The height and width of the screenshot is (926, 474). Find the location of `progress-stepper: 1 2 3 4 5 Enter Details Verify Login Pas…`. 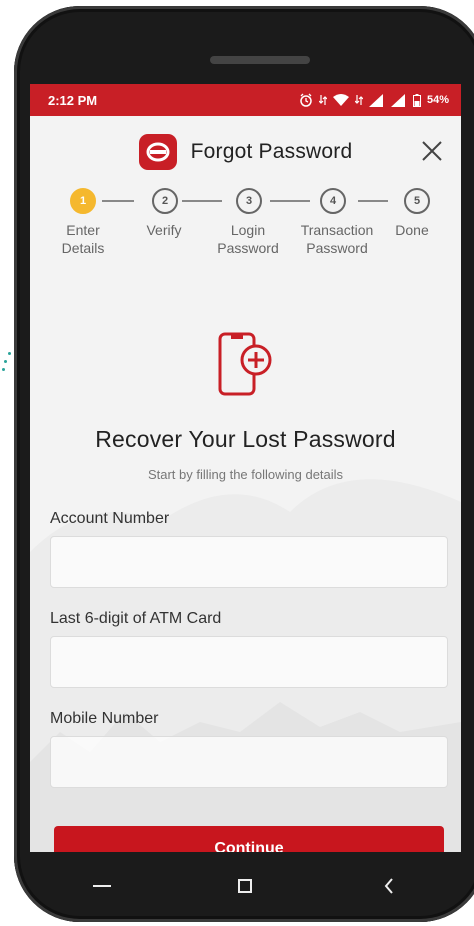

progress-stepper: 1 2 3 4 5 Enter Details Verify Login Pas… is located at coordinates (245, 228).